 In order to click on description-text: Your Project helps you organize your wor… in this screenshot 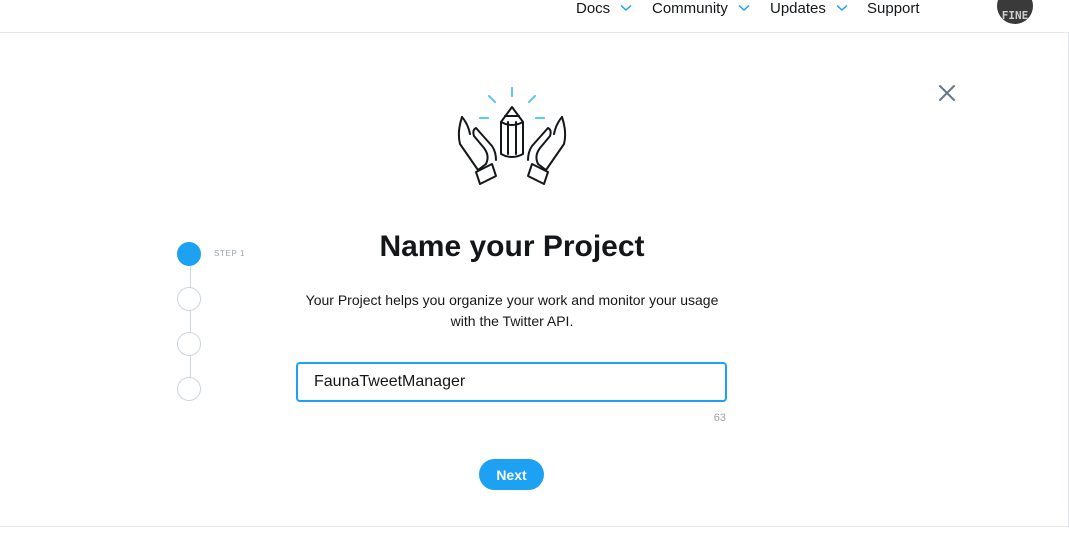, I will do `click(512, 310)`.